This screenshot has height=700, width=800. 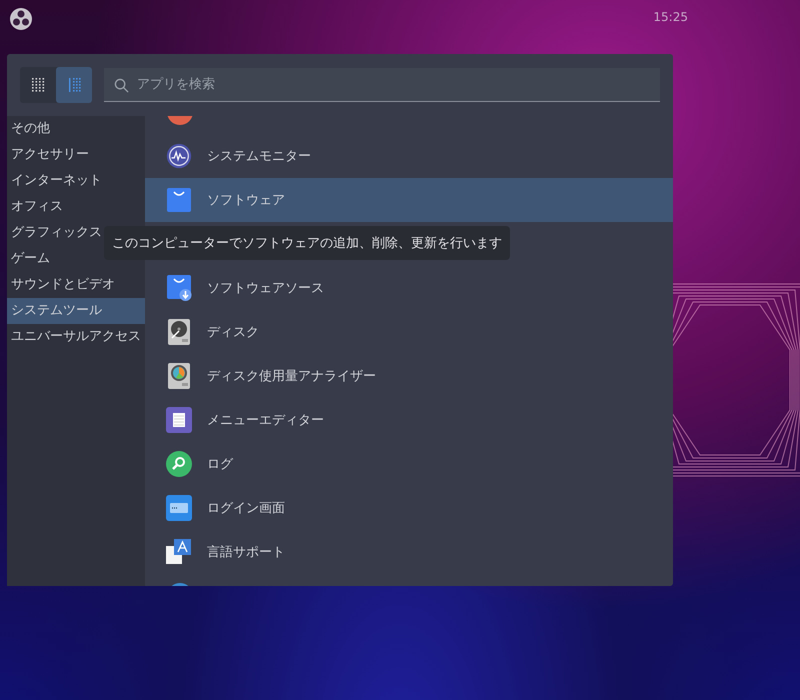 What do you see at coordinates (179, 552) in the screenshot?
I see `language-letters-icon` at bounding box center [179, 552].